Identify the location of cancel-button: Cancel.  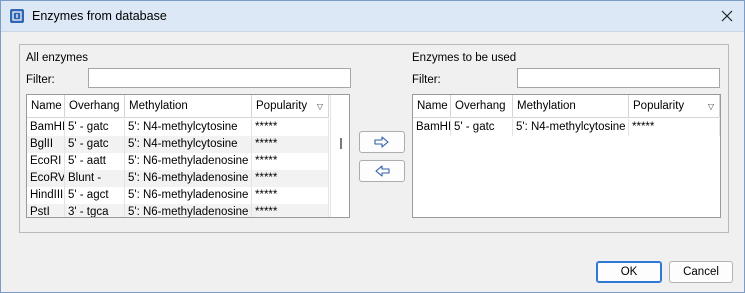
(701, 272).